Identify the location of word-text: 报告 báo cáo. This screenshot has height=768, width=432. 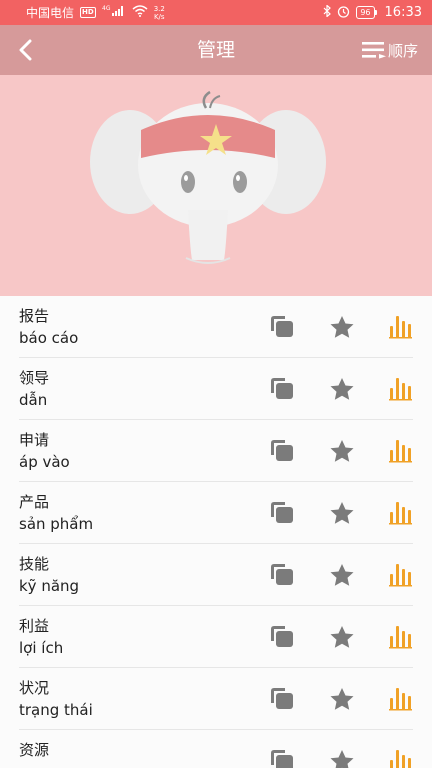
(48, 327).